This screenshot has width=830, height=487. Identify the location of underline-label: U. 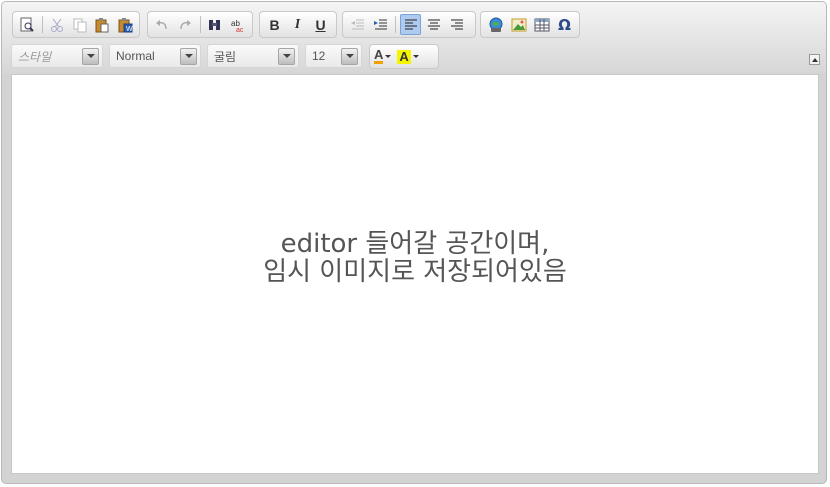
(320, 24).